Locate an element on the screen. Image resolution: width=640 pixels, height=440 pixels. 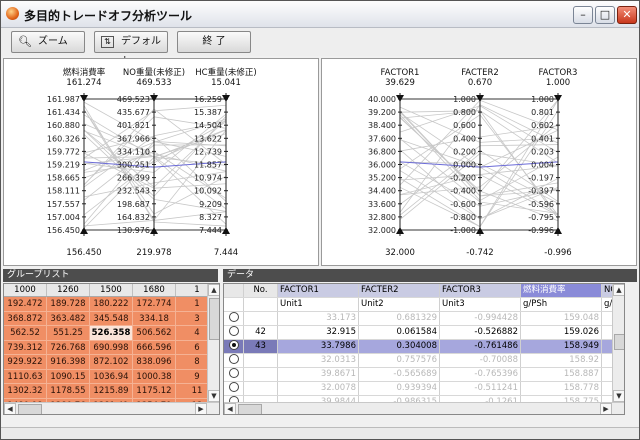
table-cell: 192.472 is located at coordinates (25, 304).